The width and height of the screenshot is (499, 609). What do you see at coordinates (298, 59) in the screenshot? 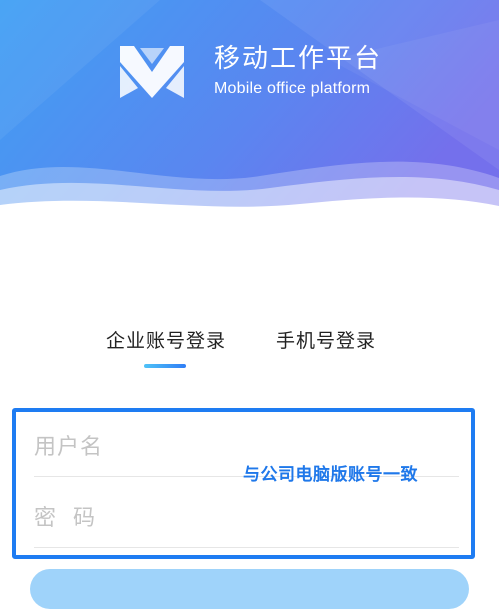
I see `app-title: 移动工作平台` at bounding box center [298, 59].